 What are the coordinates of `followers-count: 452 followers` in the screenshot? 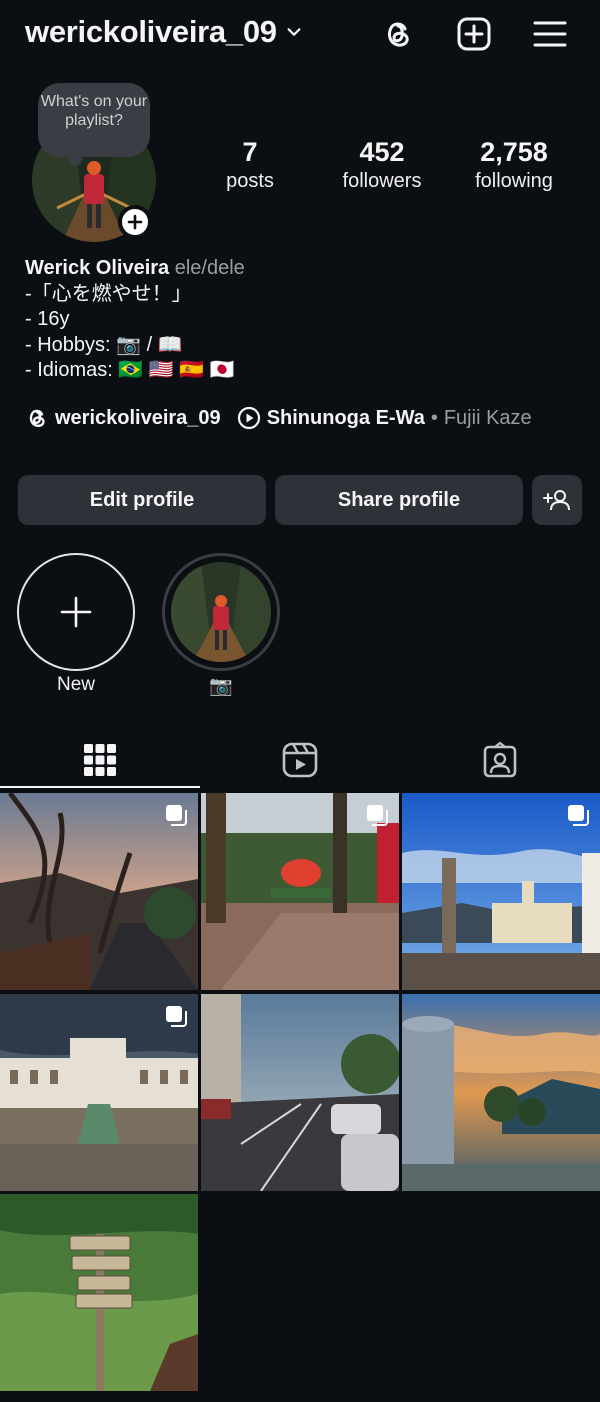 It's located at (382, 165).